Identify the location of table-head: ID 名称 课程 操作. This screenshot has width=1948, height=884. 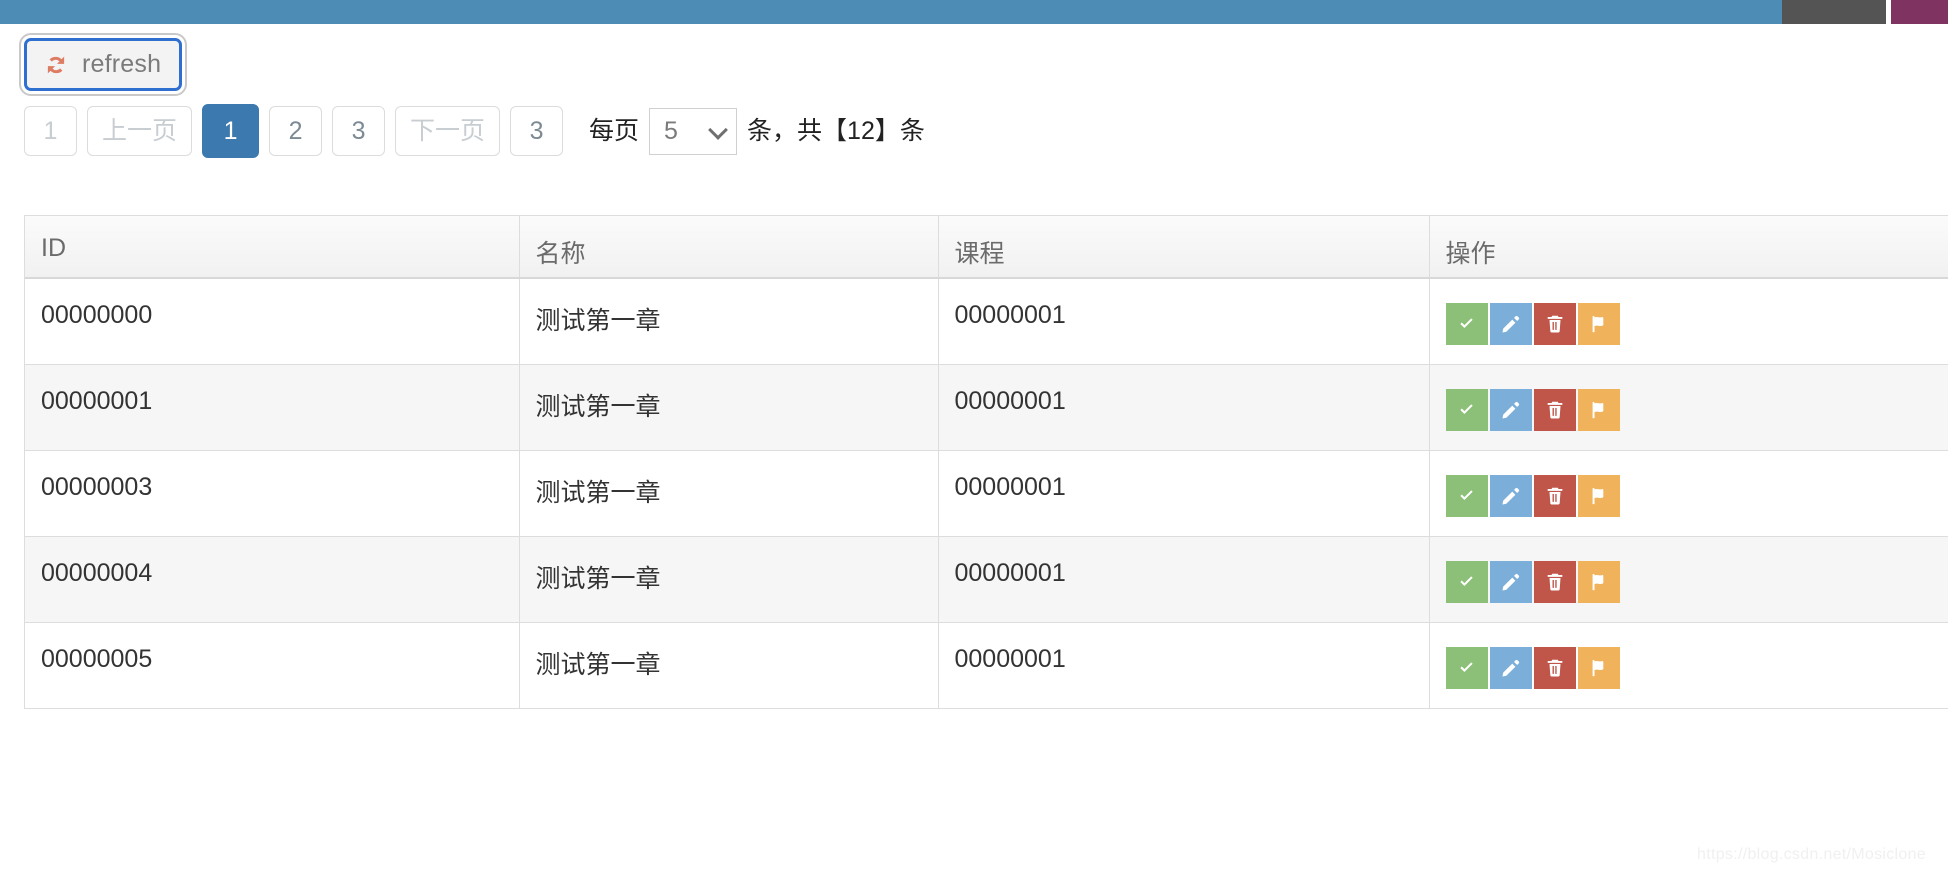
(986, 247).